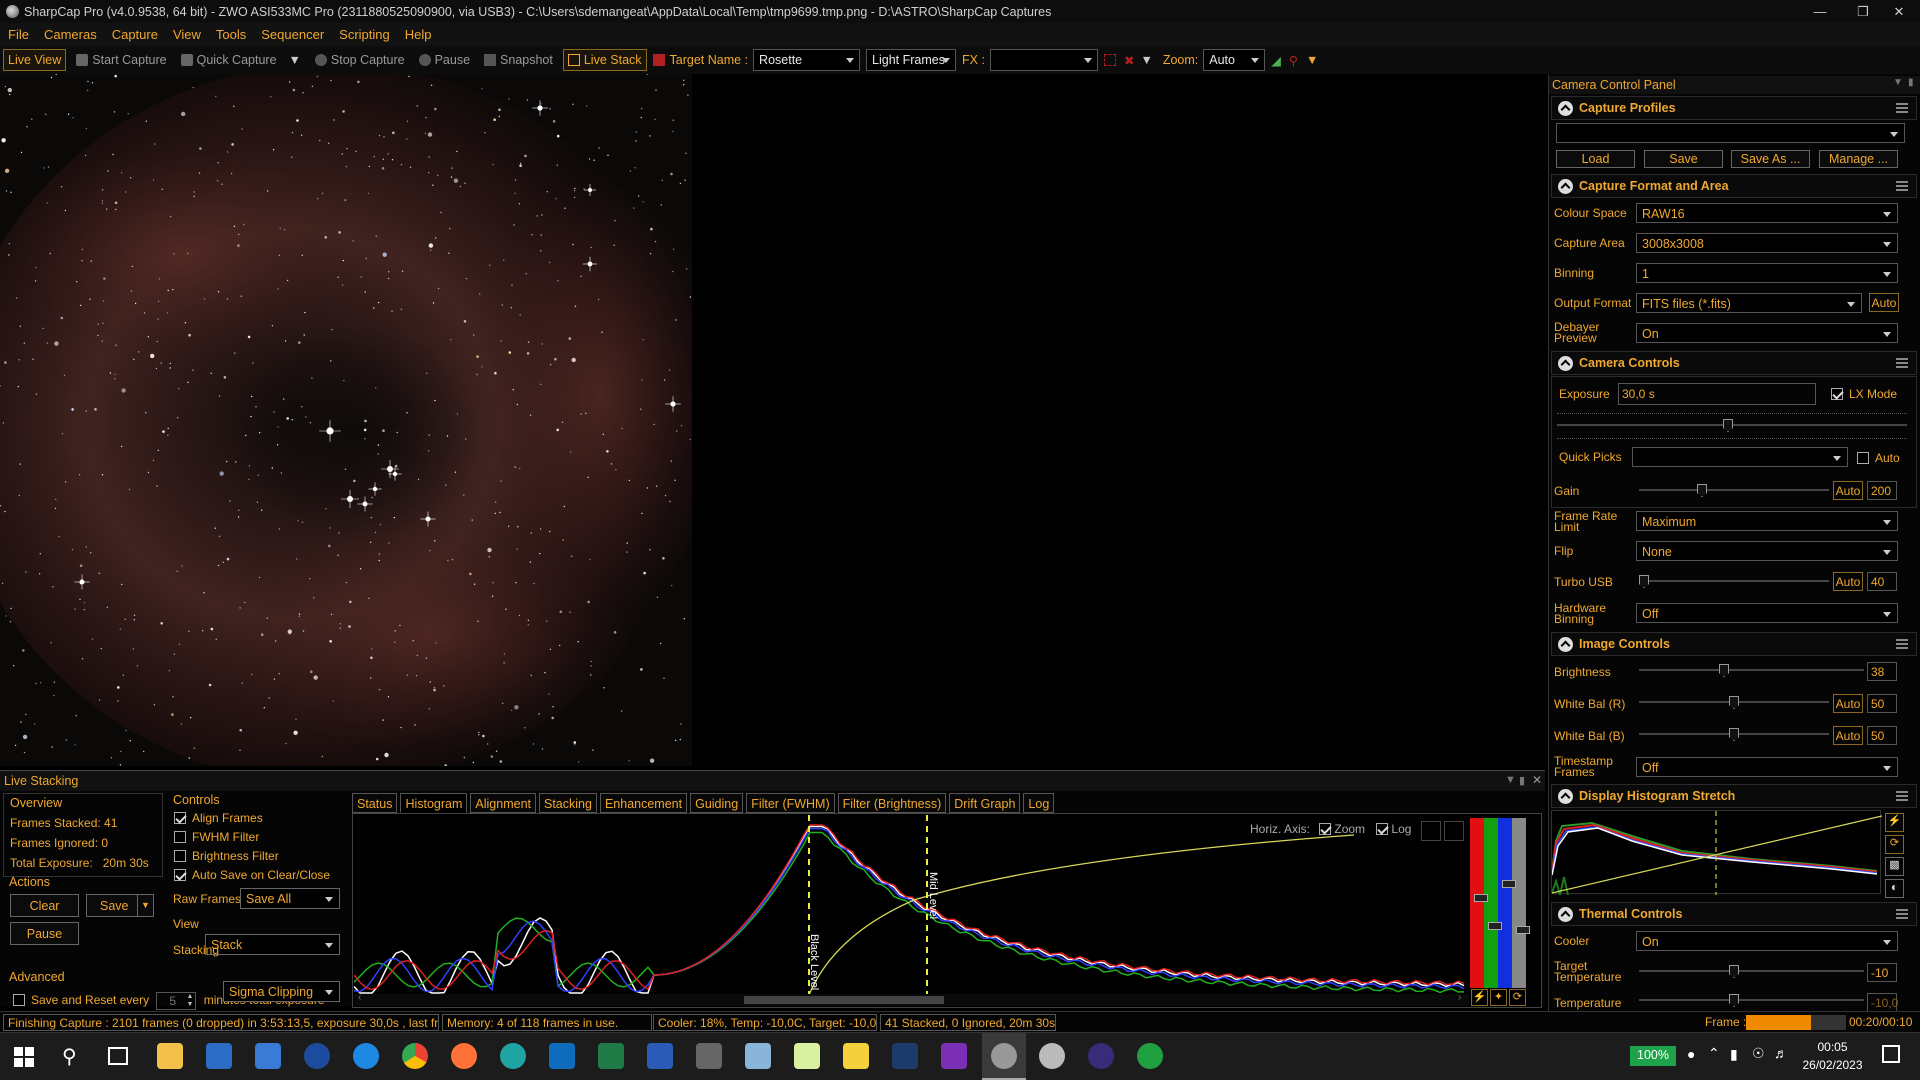 The height and width of the screenshot is (1080, 1920). I want to click on menu-scripting: Scripting, so click(364, 34).